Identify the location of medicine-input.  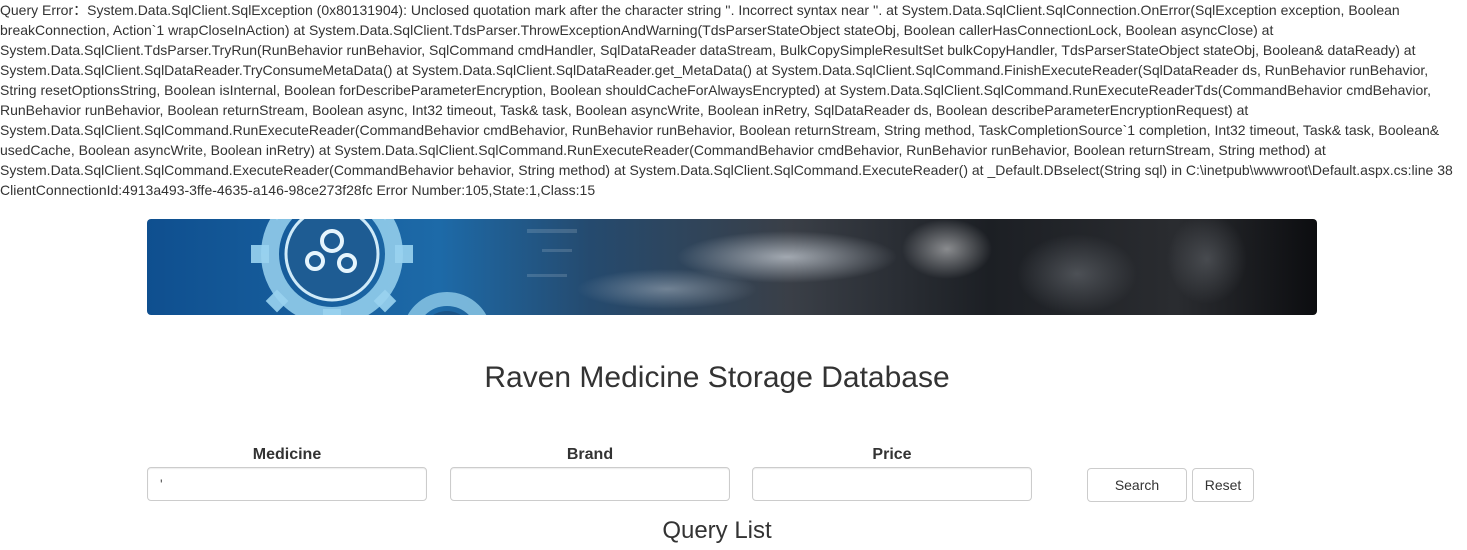
(287, 484).